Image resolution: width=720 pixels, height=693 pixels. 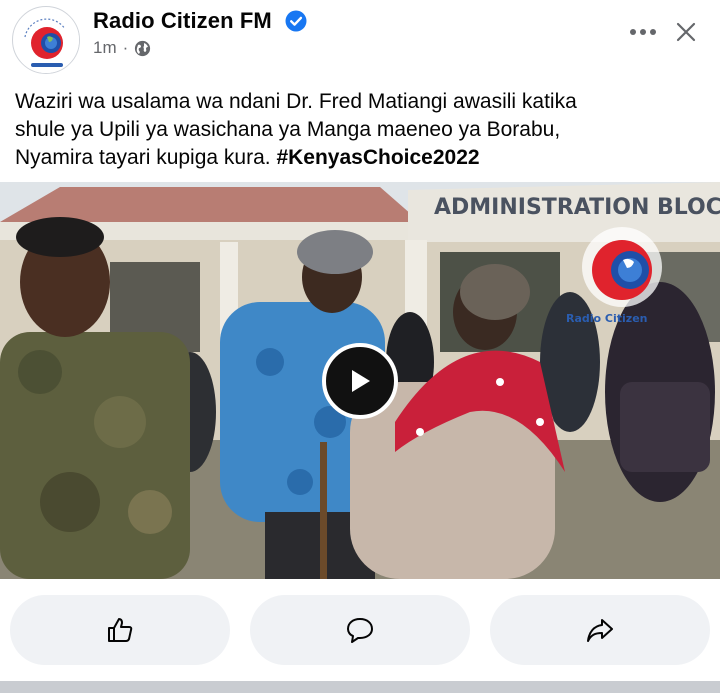 I want to click on feed-divider, so click(x=360, y=687).